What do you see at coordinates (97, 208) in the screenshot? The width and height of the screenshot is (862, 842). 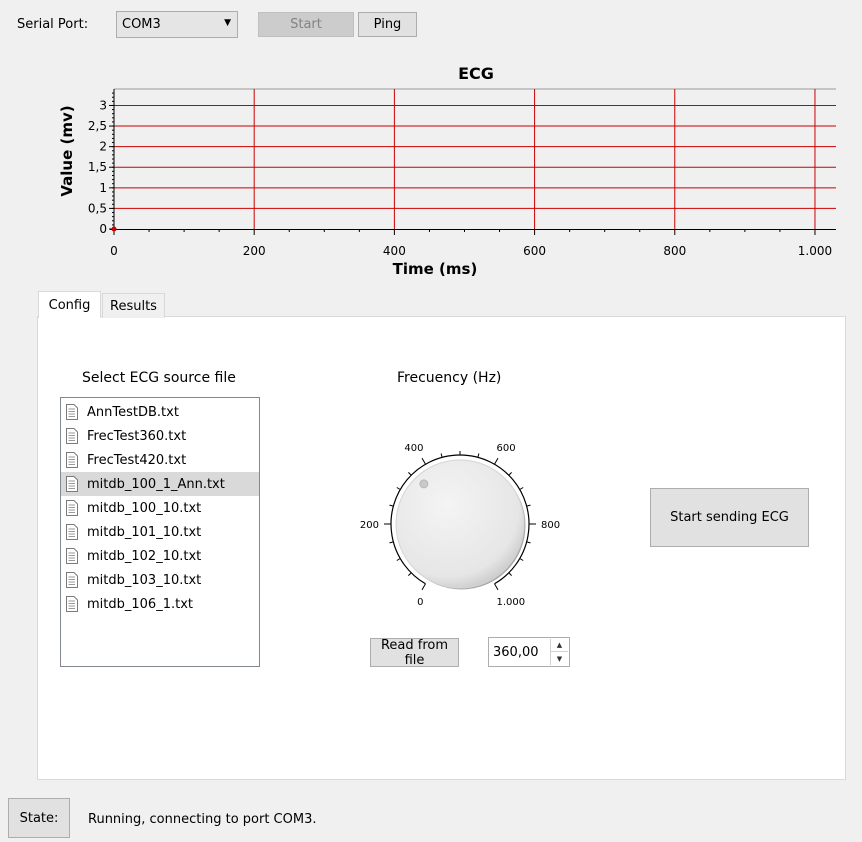 I see `y-tick-label: 0,5` at bounding box center [97, 208].